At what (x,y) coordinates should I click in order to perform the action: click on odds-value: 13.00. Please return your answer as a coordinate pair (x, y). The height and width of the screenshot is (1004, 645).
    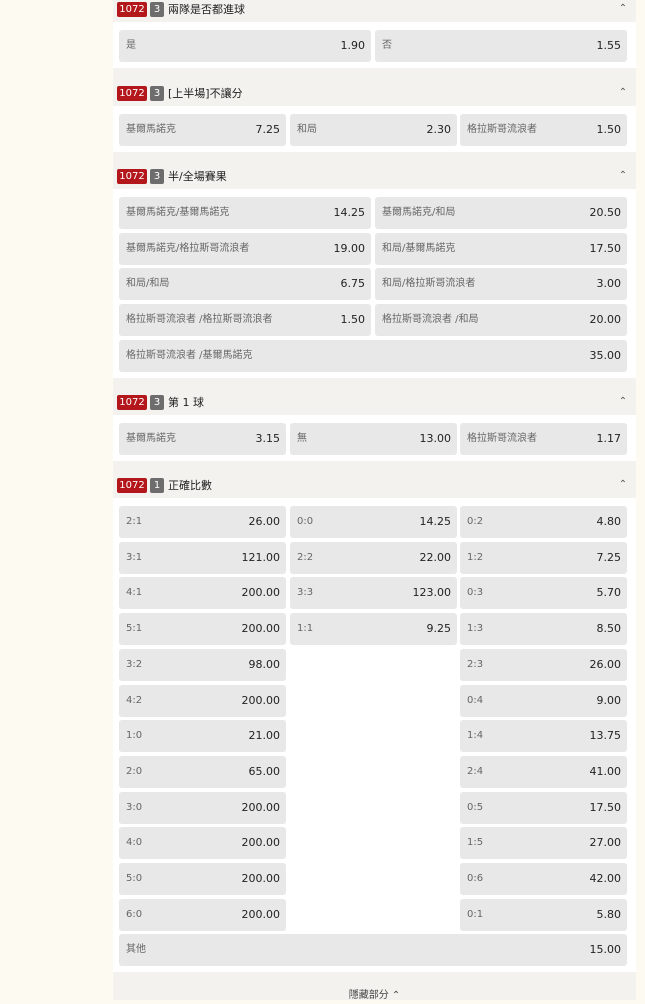
    Looking at the image, I should click on (435, 438).